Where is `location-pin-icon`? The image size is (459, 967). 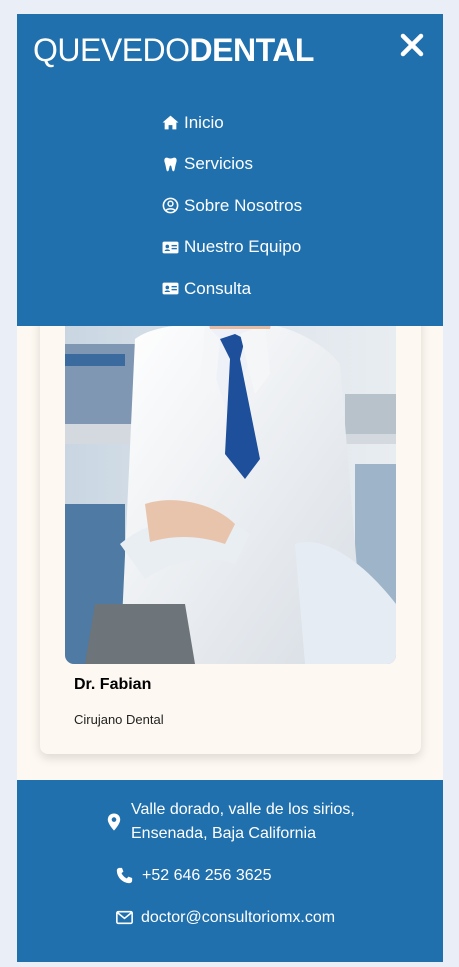 location-pin-icon is located at coordinates (114, 822).